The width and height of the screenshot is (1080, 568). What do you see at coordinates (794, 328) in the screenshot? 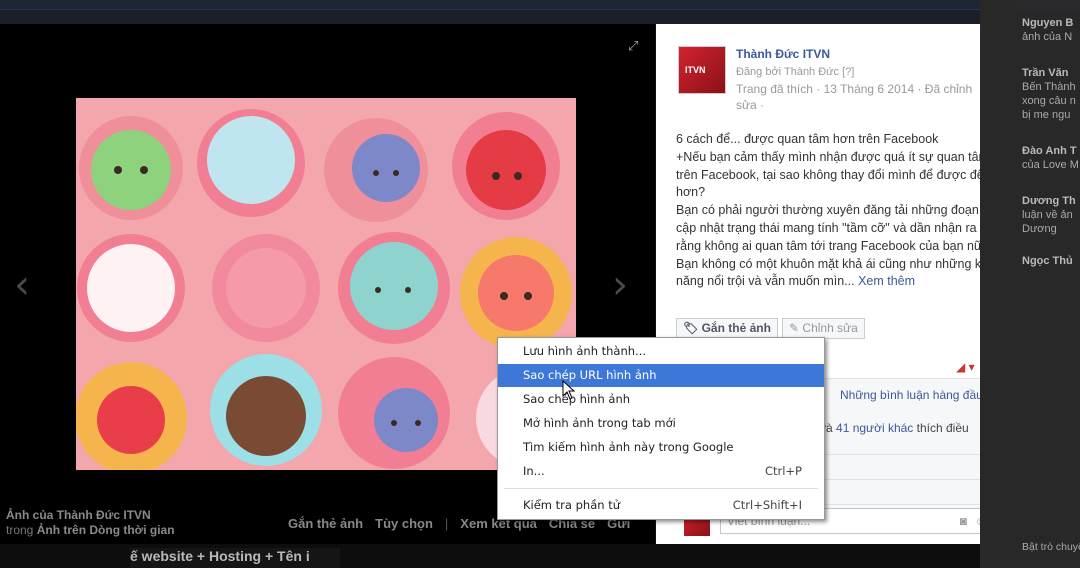
I see `pencil-icon: ✎` at bounding box center [794, 328].